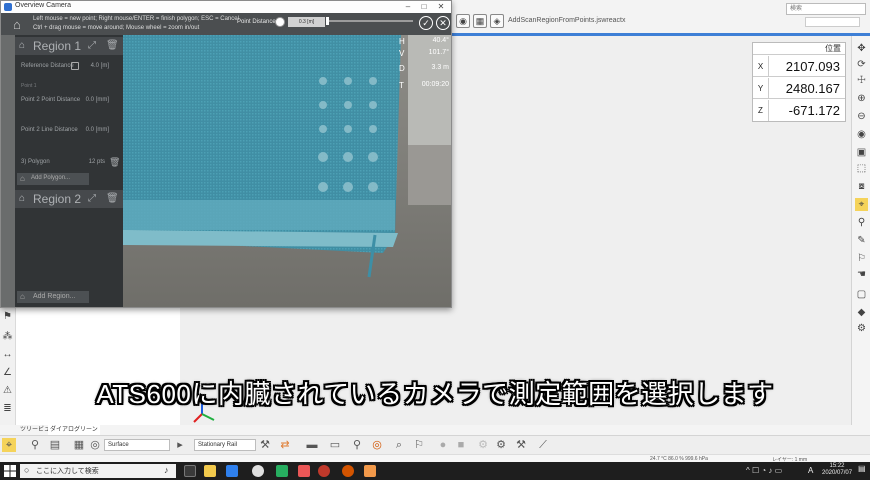  I want to click on rail-select: Stationary Rail, so click(225, 445).